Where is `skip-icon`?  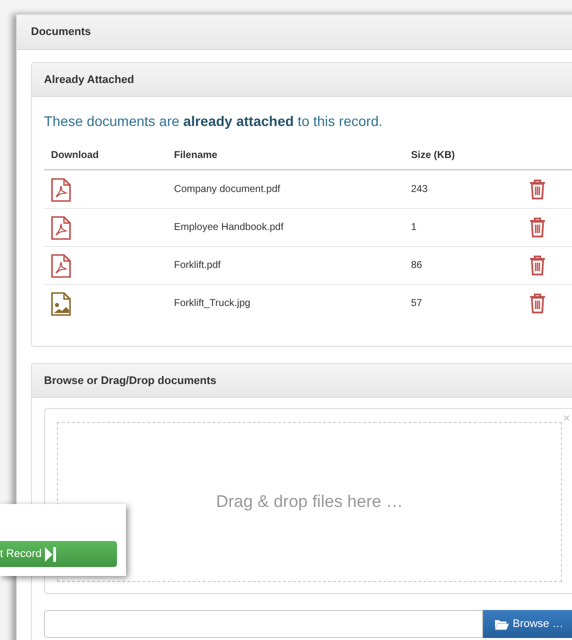 skip-icon is located at coordinates (50, 554).